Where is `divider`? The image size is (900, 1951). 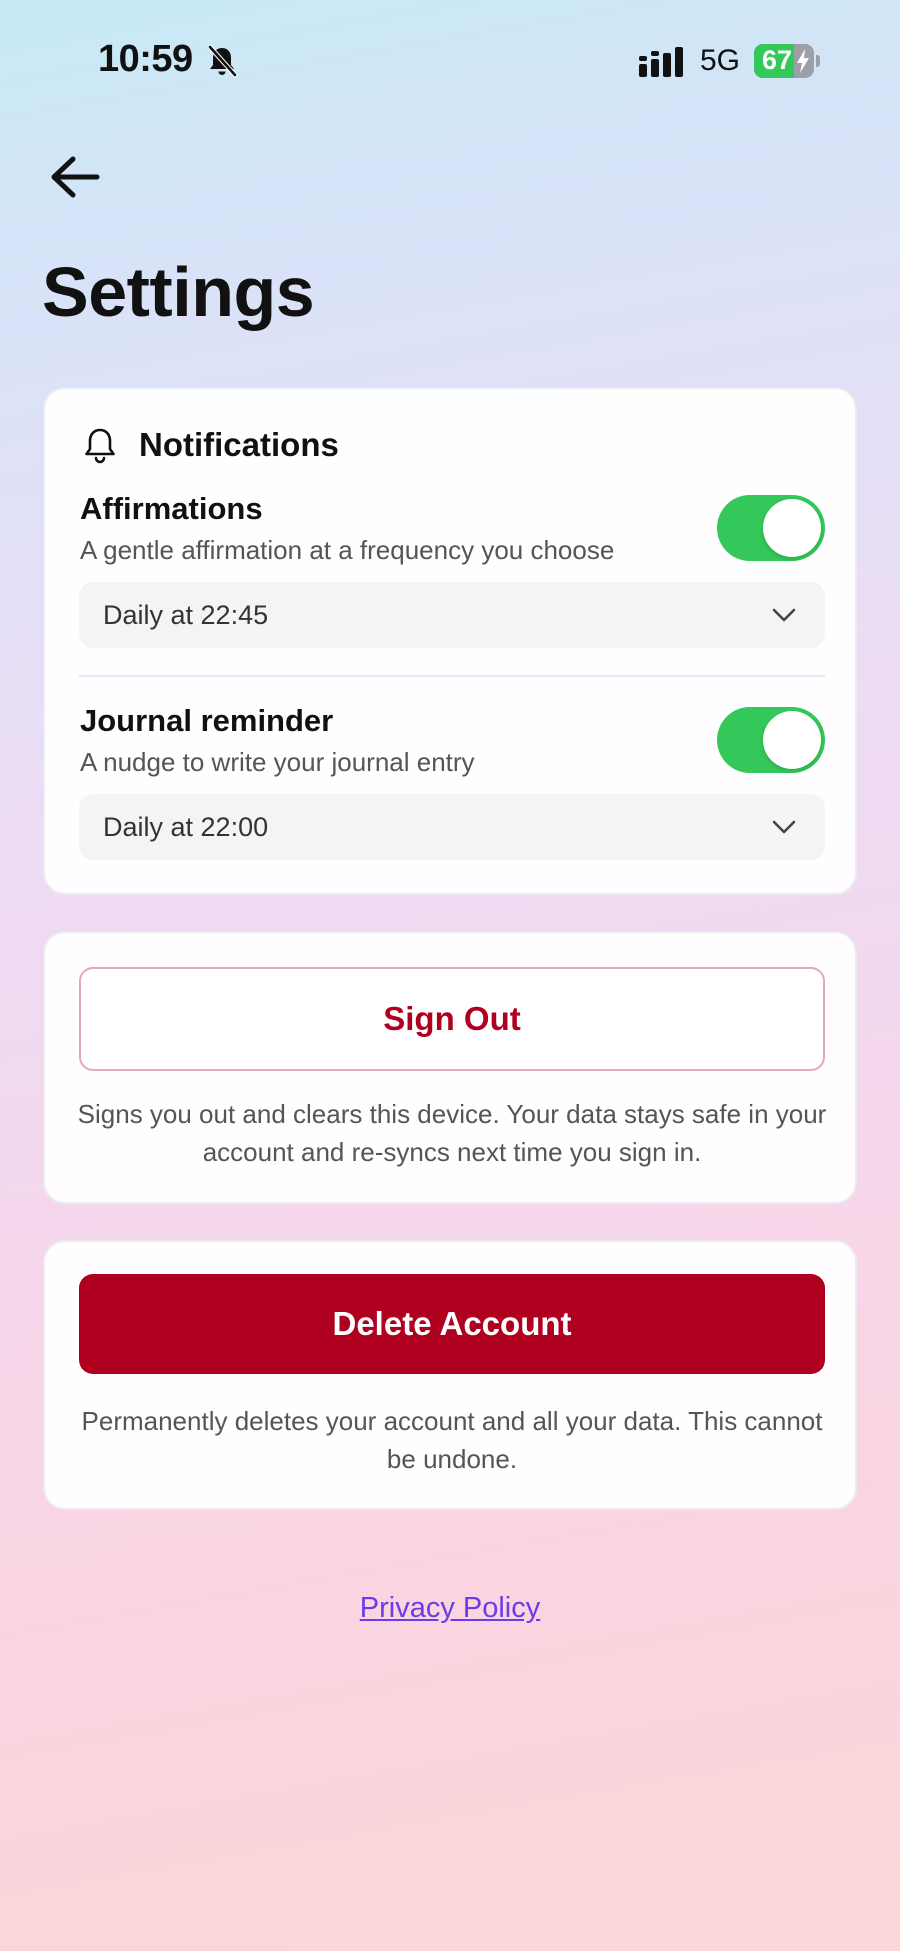 divider is located at coordinates (452, 676).